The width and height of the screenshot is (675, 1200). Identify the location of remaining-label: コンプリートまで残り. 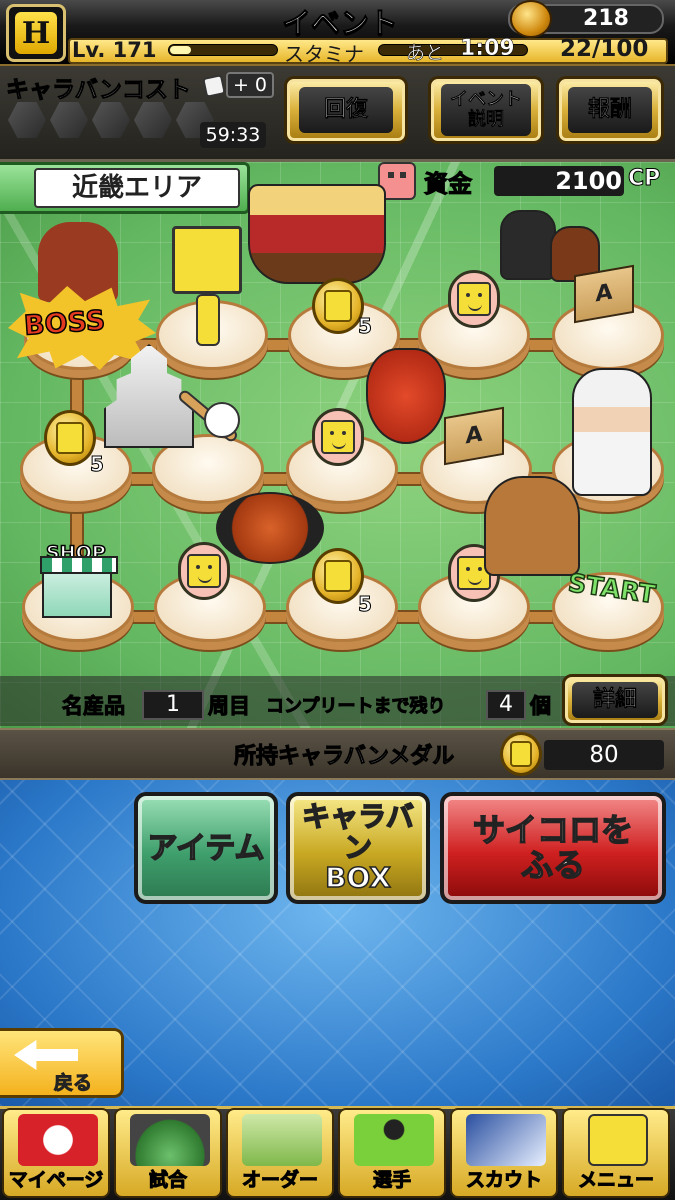
(355, 707).